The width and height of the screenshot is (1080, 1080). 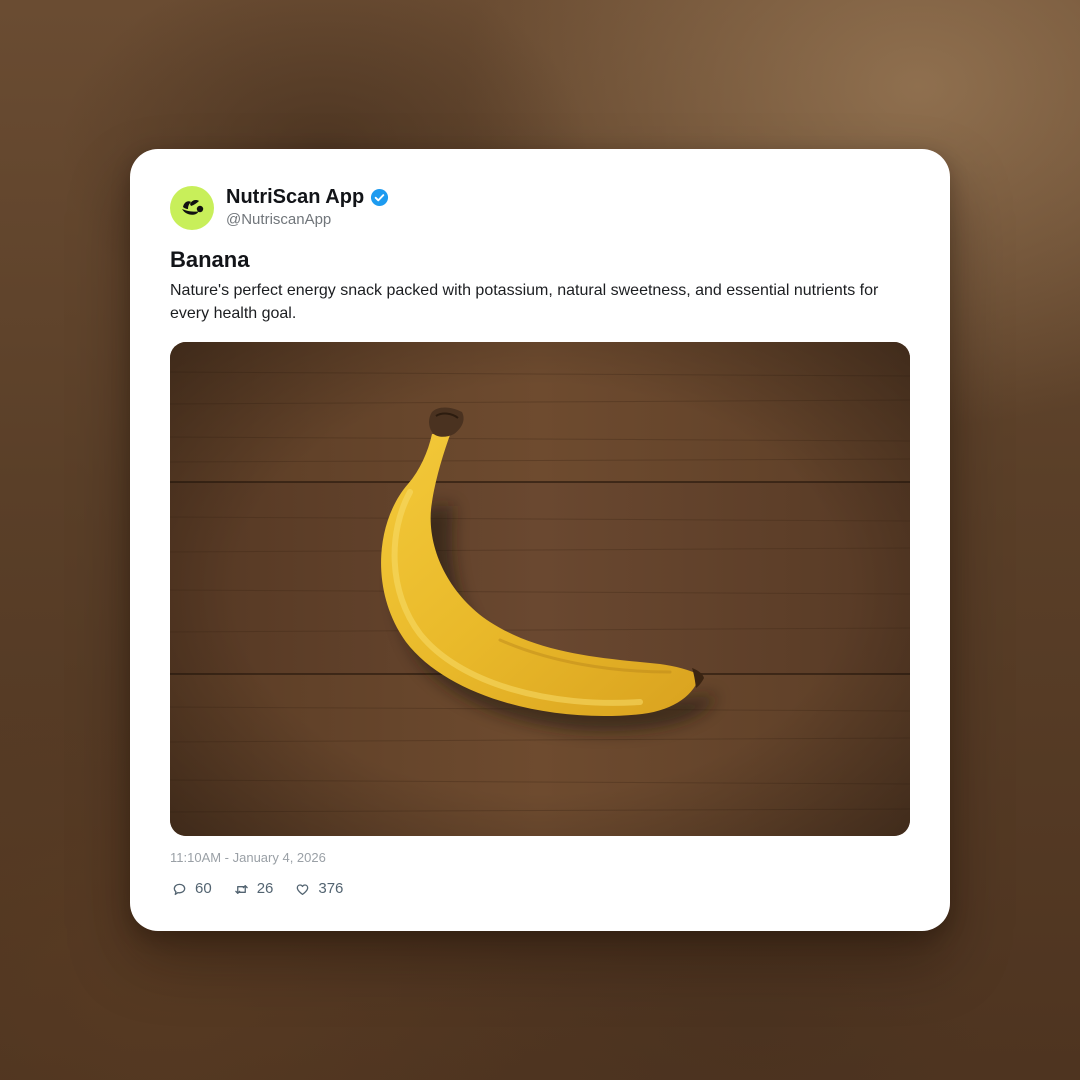 I want to click on like-count: 376, so click(x=331, y=888).